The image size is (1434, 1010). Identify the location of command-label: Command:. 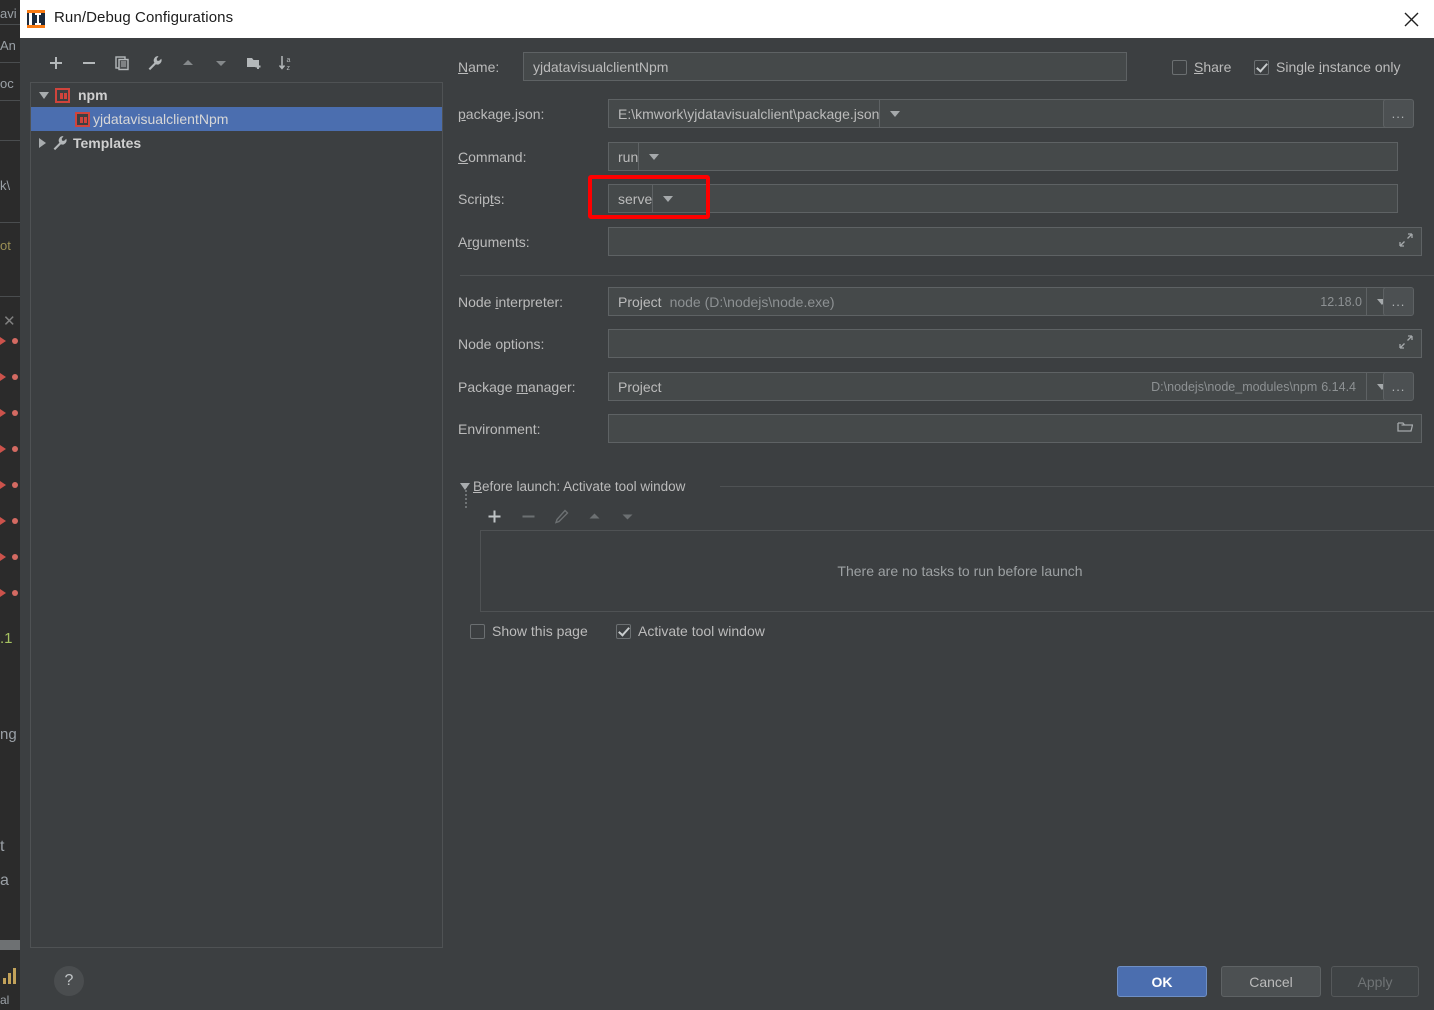
(492, 157).